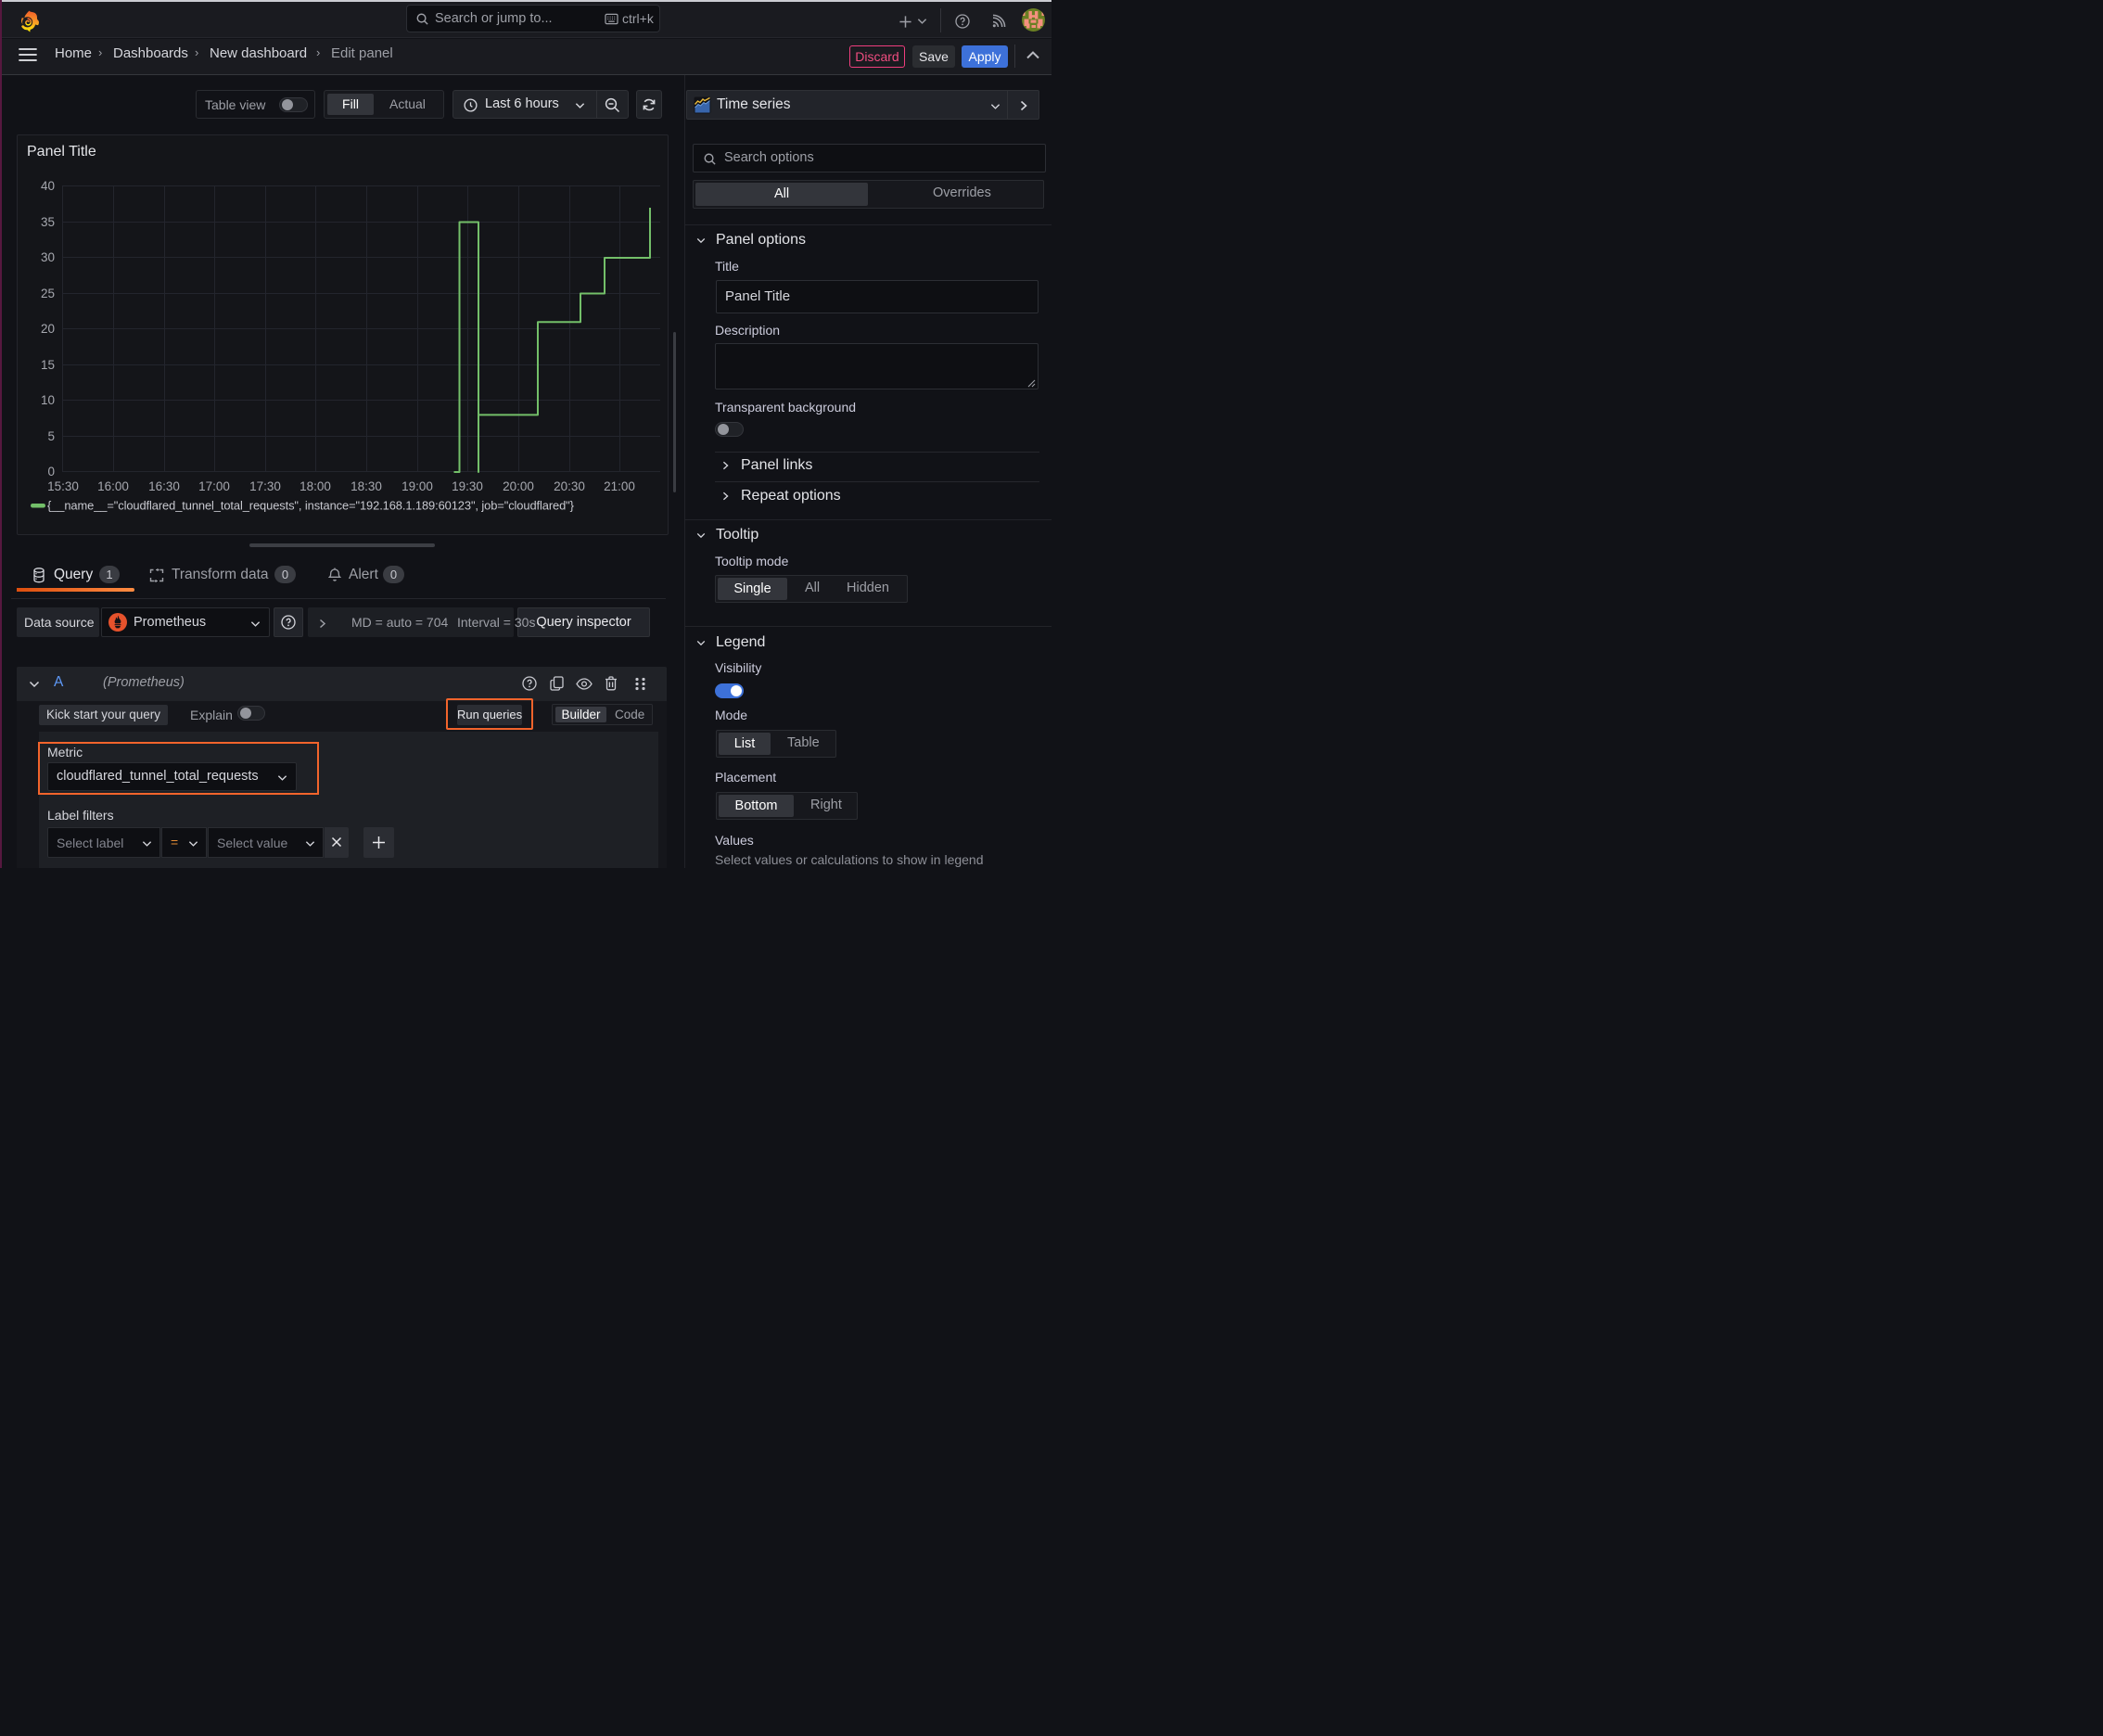 This screenshot has height=1736, width=2103. What do you see at coordinates (619, 486) in the screenshot?
I see `svg-text: 21:00` at bounding box center [619, 486].